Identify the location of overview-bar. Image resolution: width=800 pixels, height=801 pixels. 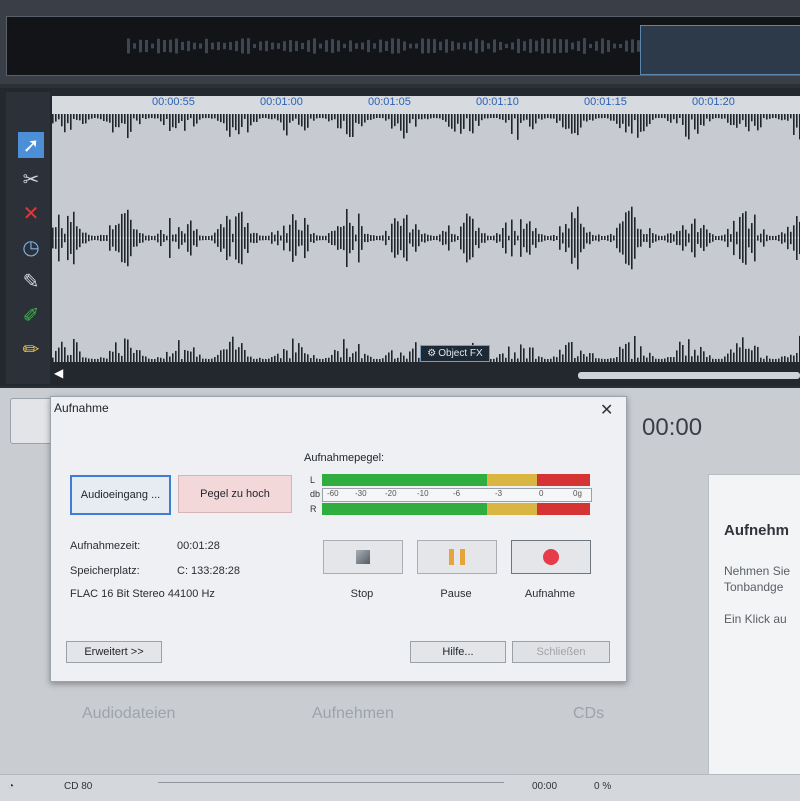
(410, 46).